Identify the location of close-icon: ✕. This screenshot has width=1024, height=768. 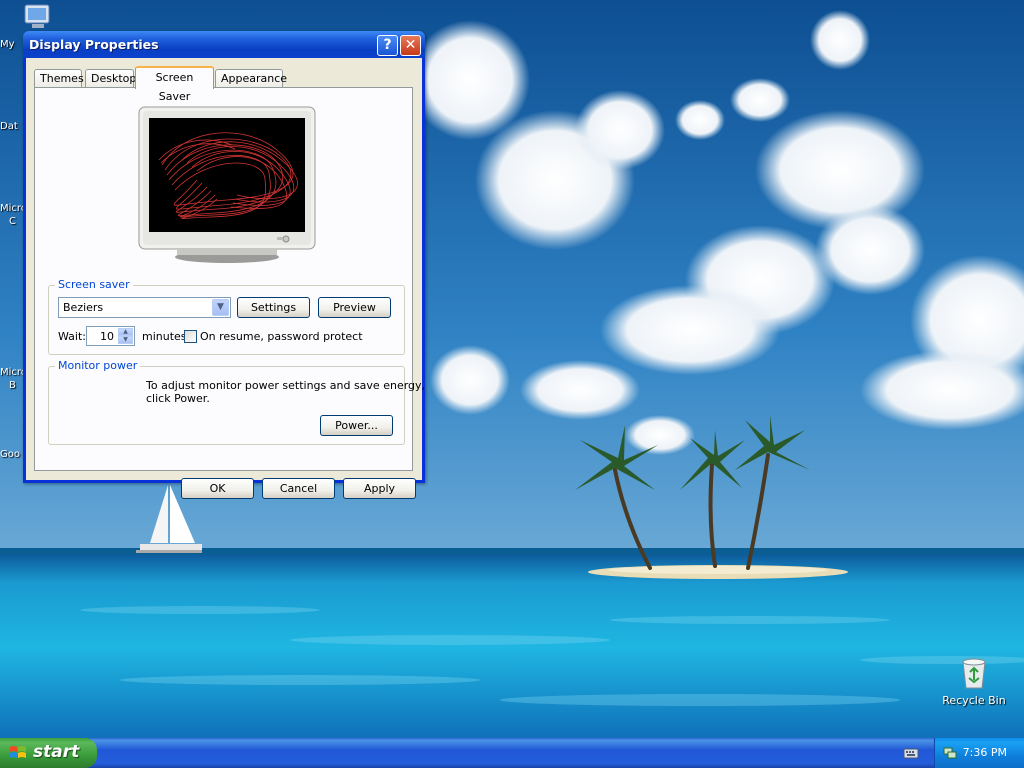
(410, 45).